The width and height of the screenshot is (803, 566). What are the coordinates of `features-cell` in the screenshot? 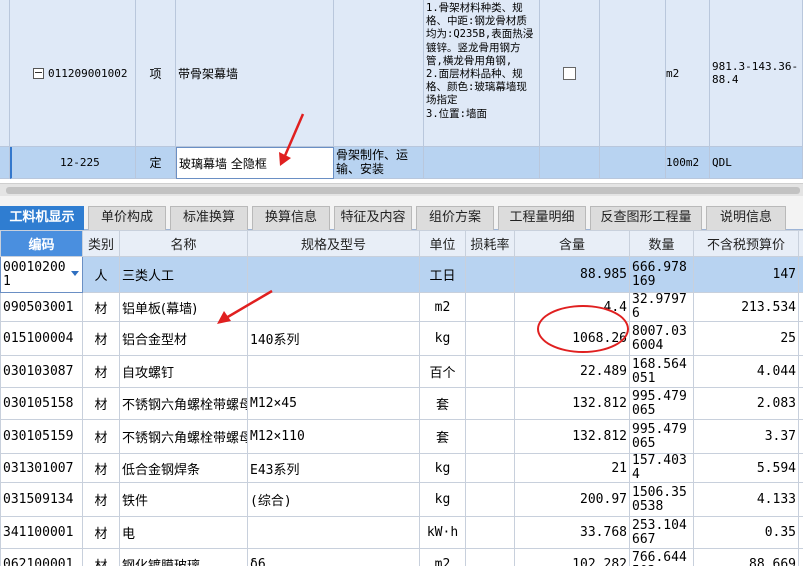 It's located at (482, 163).